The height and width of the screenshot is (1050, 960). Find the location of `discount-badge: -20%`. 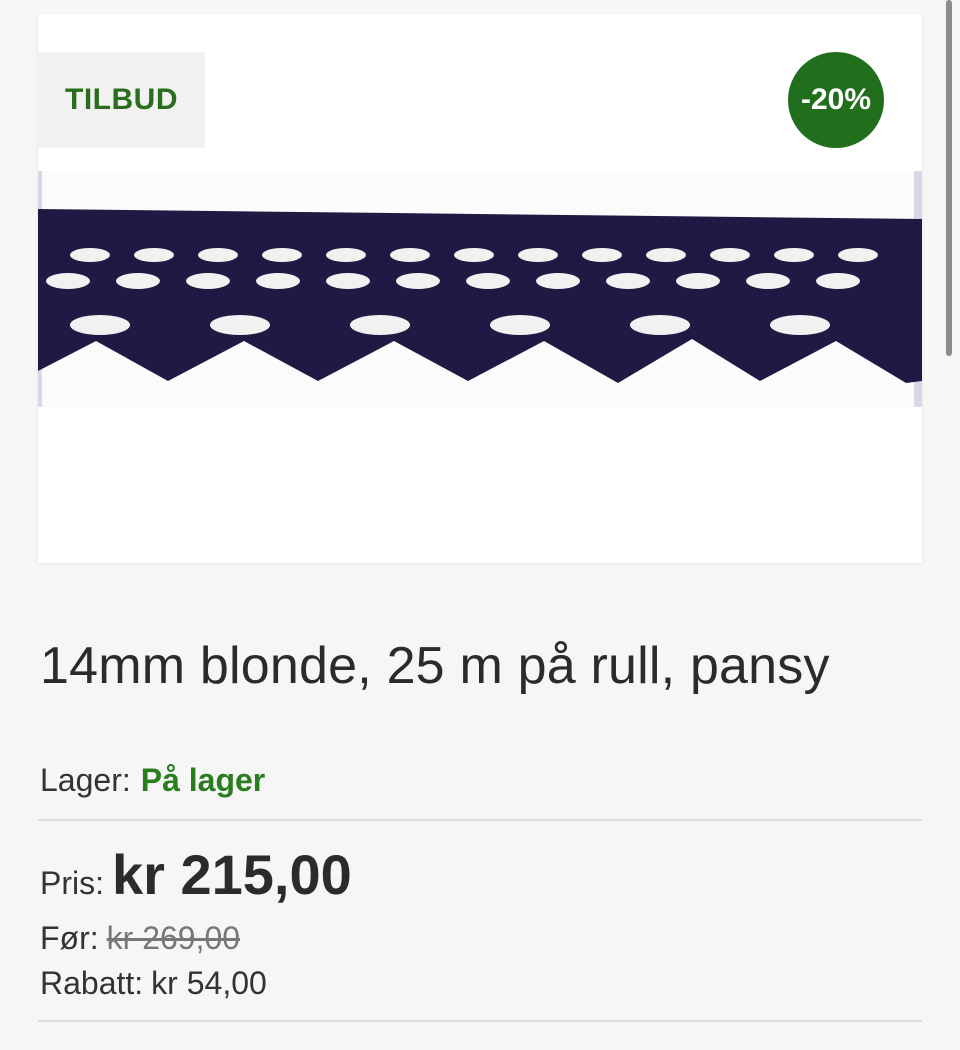

discount-badge: -20% is located at coordinates (836, 100).